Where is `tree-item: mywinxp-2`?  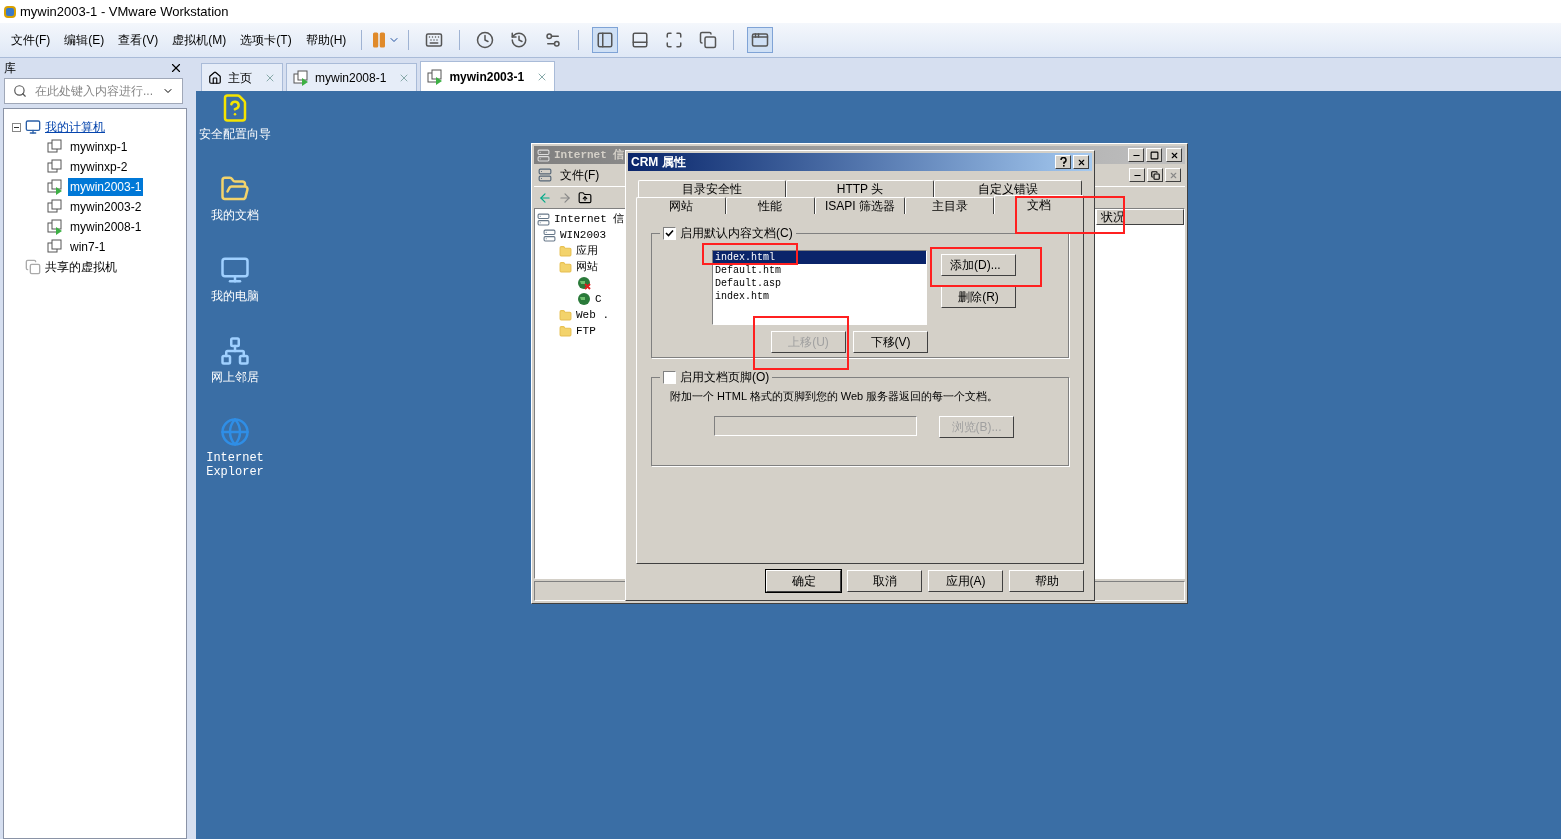
tree-item: mywinxp-2 is located at coordinates (99, 167).